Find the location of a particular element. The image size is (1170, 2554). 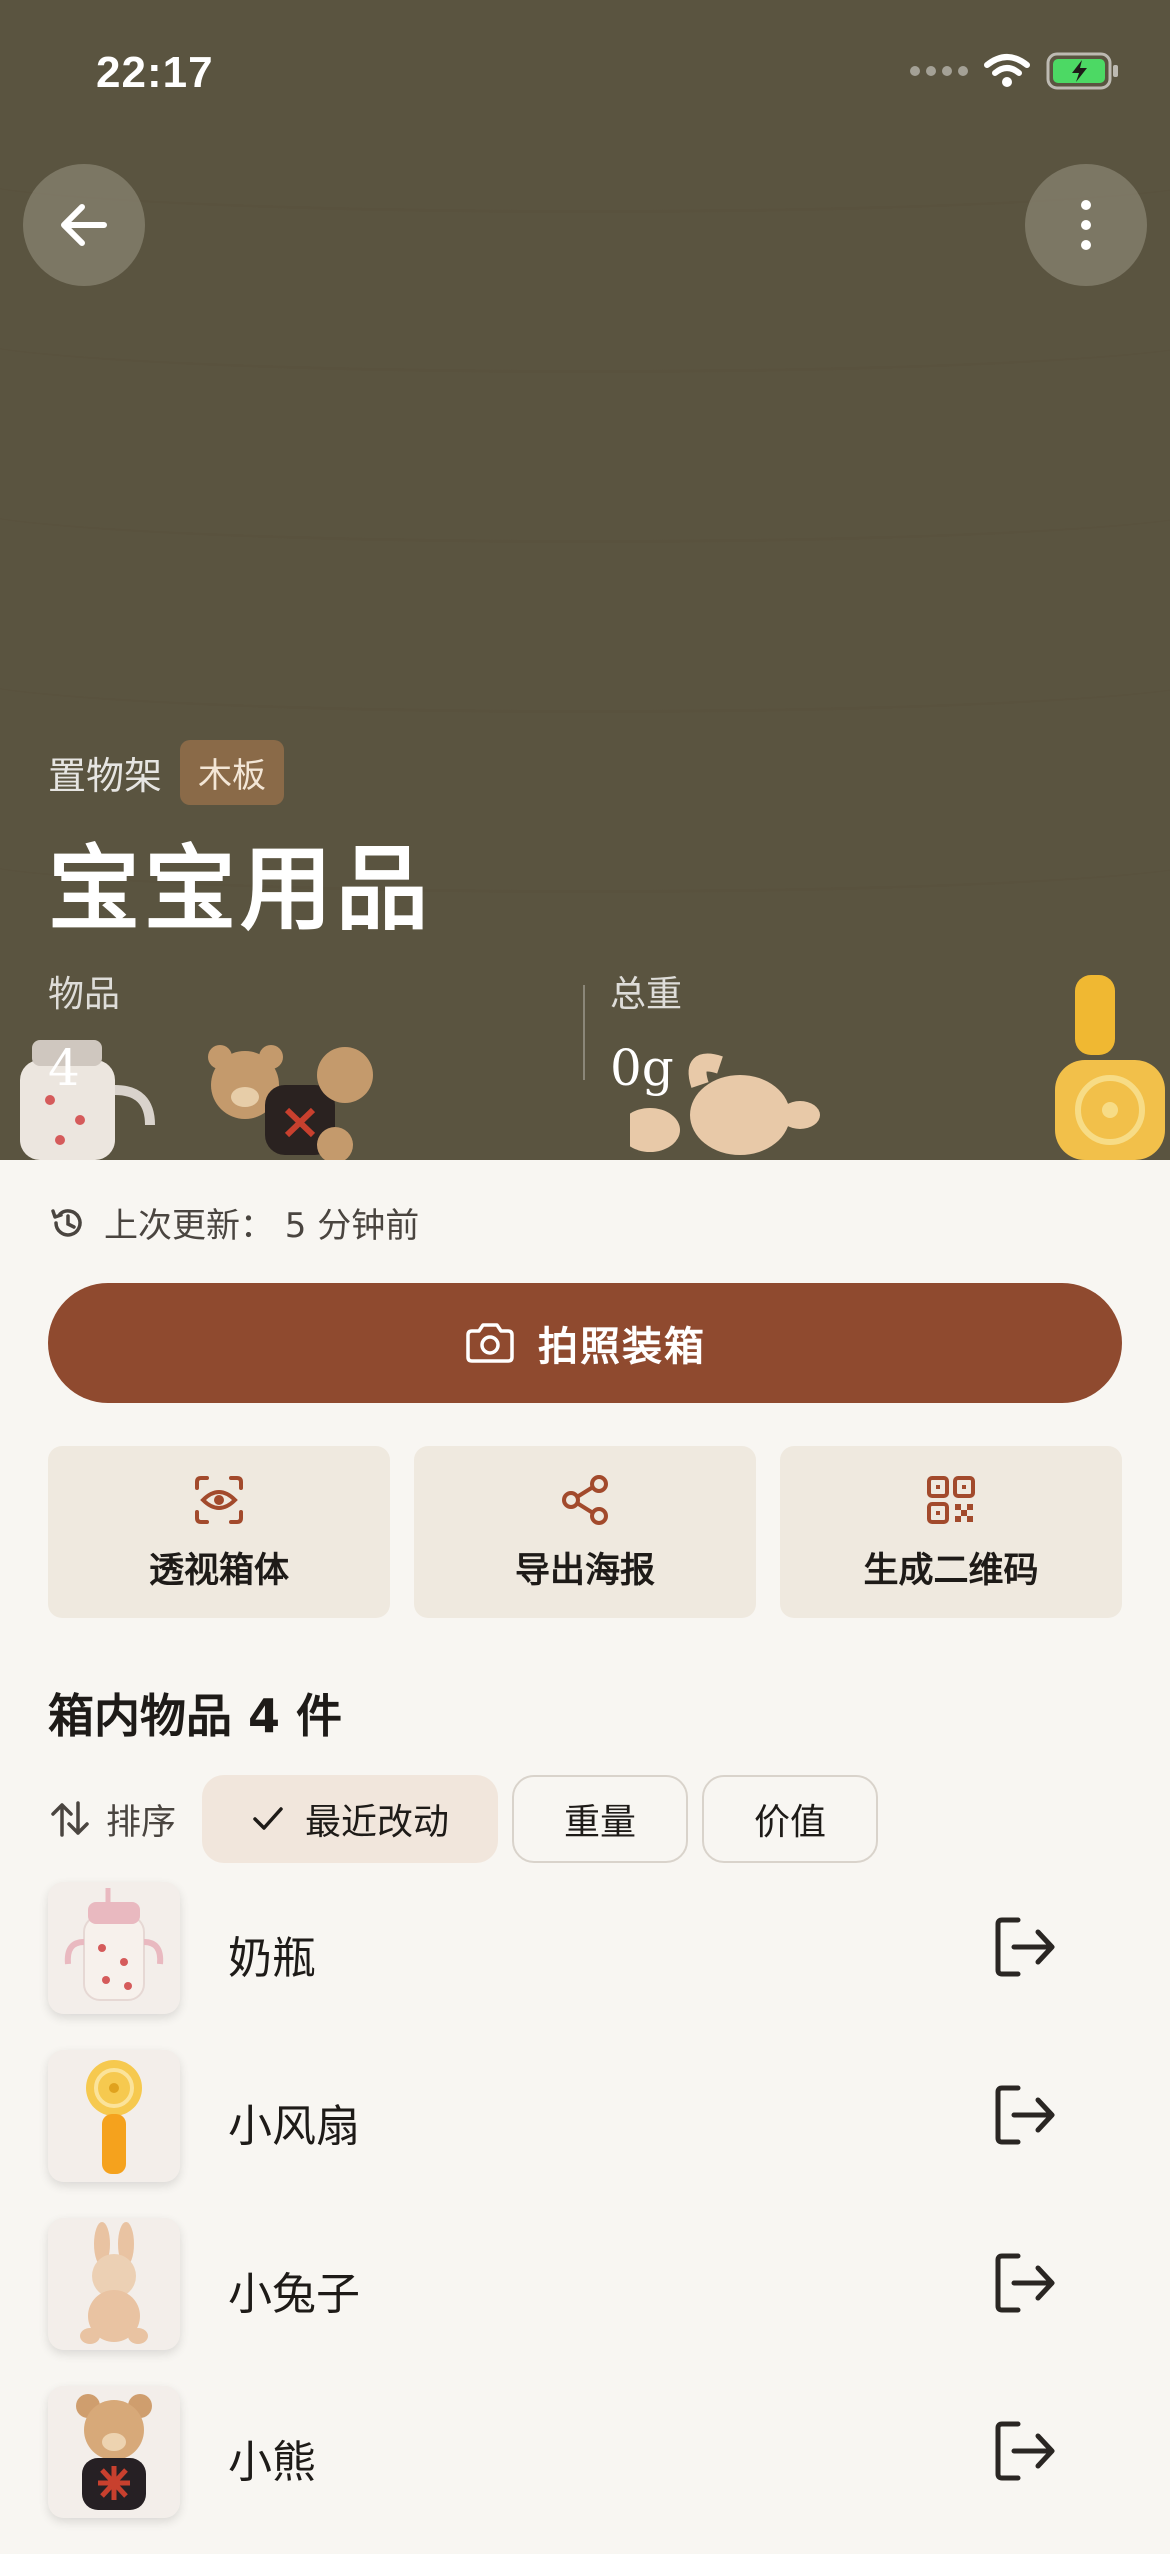

photo-pack-label: 拍照装箱 is located at coordinates (622, 1347).